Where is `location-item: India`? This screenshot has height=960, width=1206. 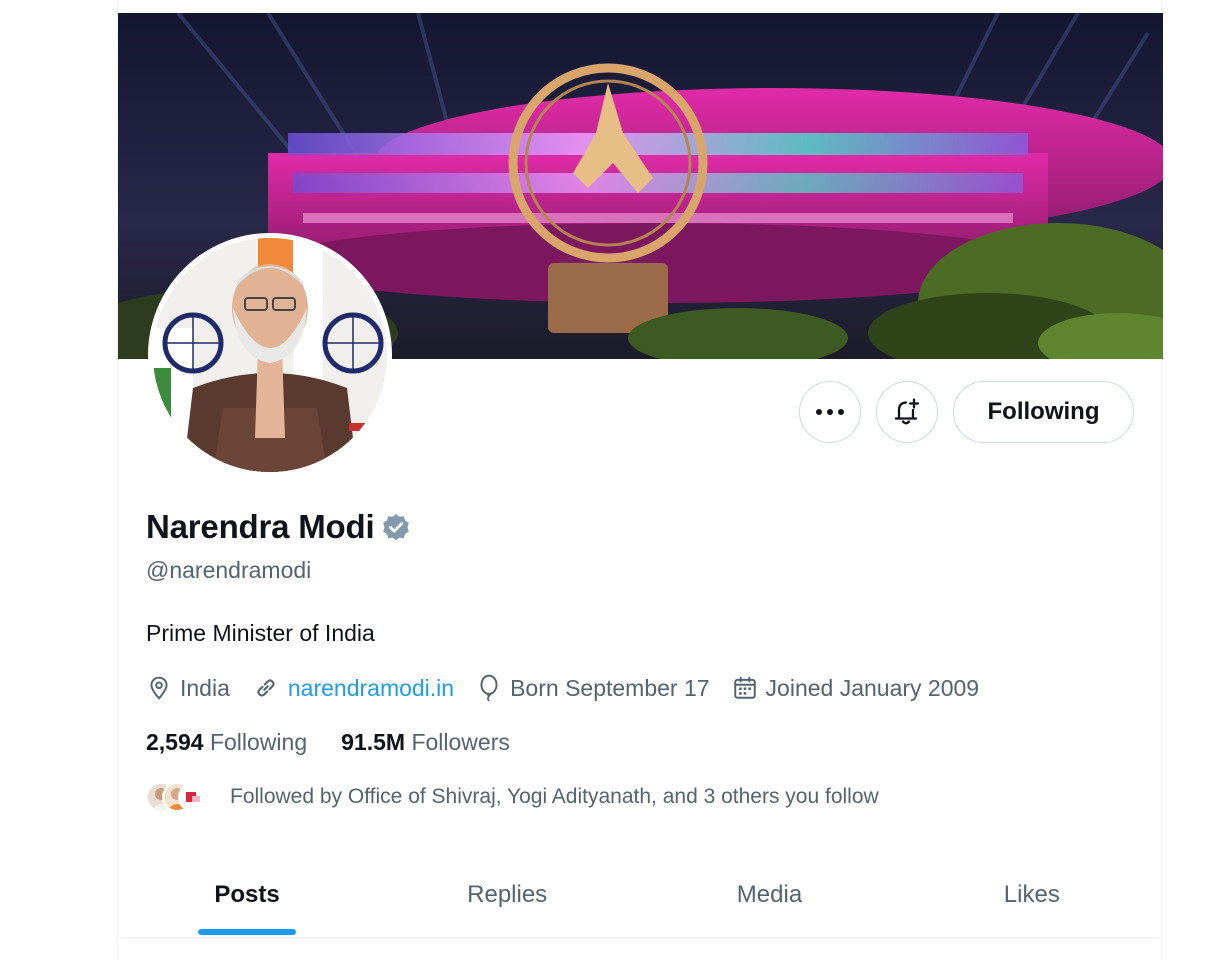
location-item: India is located at coordinates (188, 688).